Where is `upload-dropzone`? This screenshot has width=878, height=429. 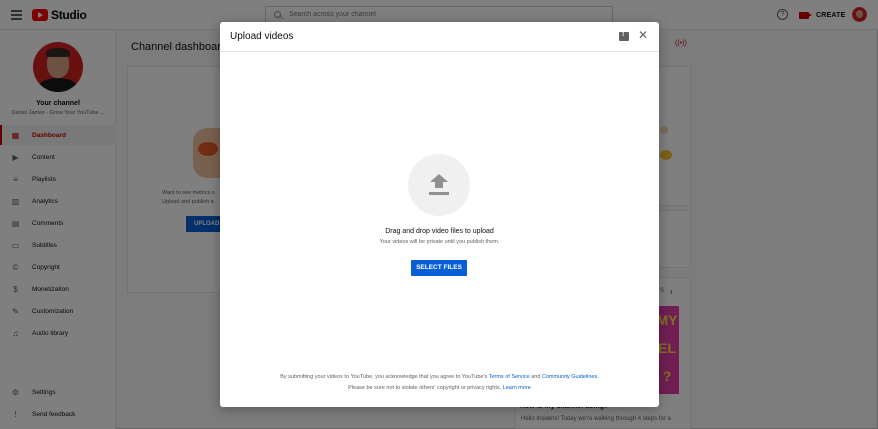
upload-dropzone is located at coordinates (439, 185).